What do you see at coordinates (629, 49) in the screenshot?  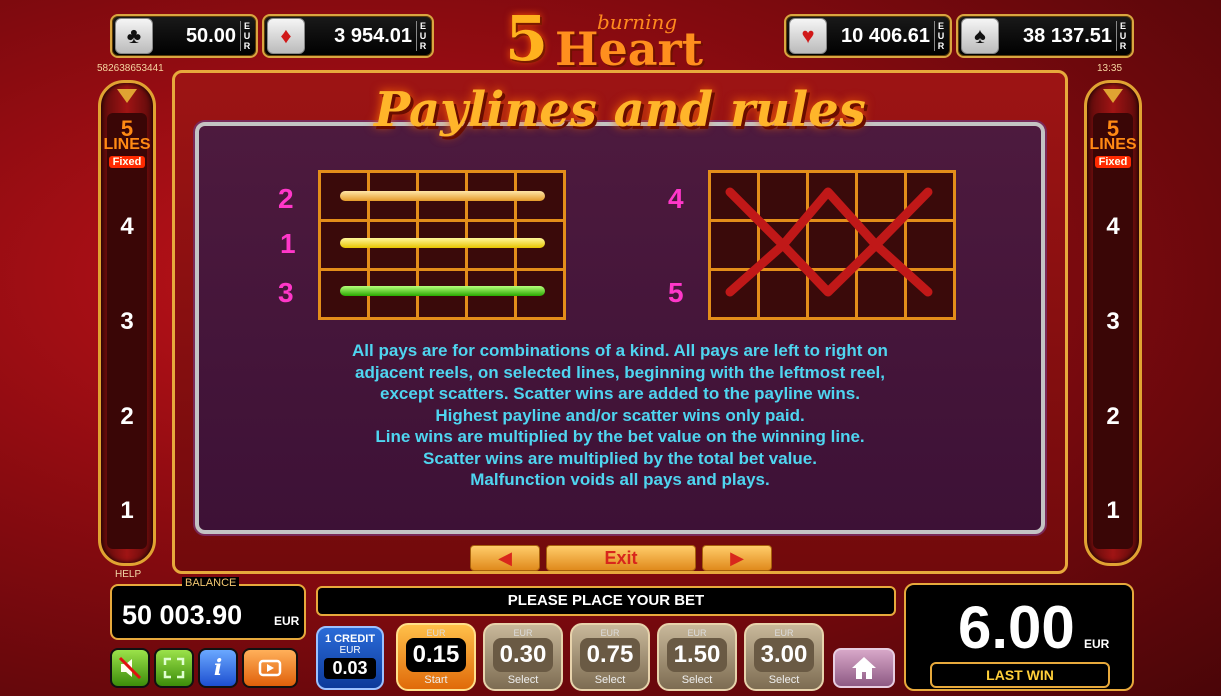 I see `logo-word: Heart` at bounding box center [629, 49].